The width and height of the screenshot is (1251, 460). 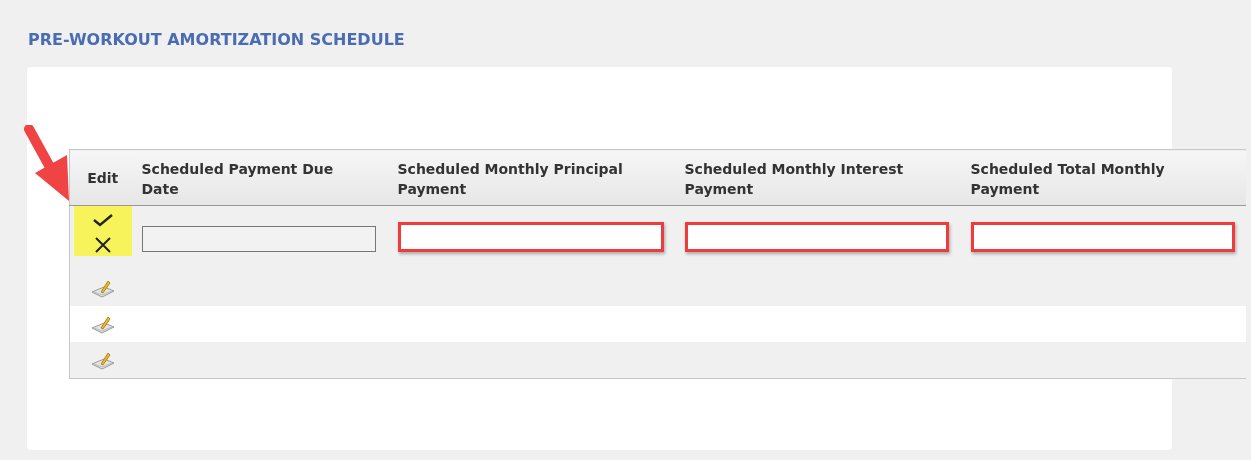 I want to click on column-header: Edit, so click(x=102, y=177).